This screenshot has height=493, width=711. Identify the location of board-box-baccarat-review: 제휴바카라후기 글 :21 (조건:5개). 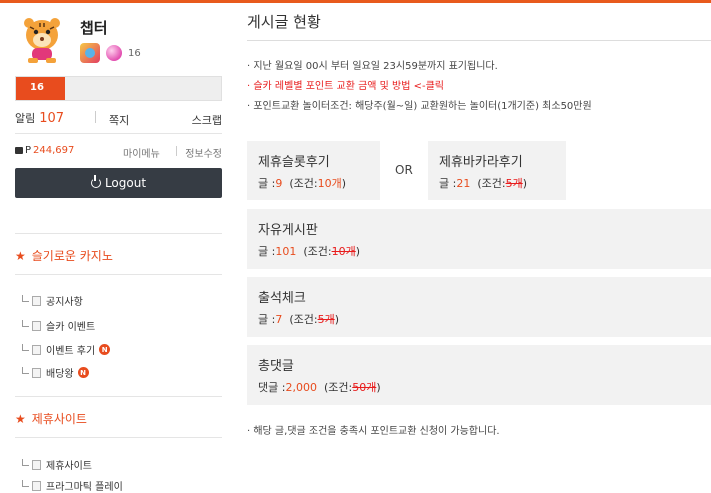
(497, 170).